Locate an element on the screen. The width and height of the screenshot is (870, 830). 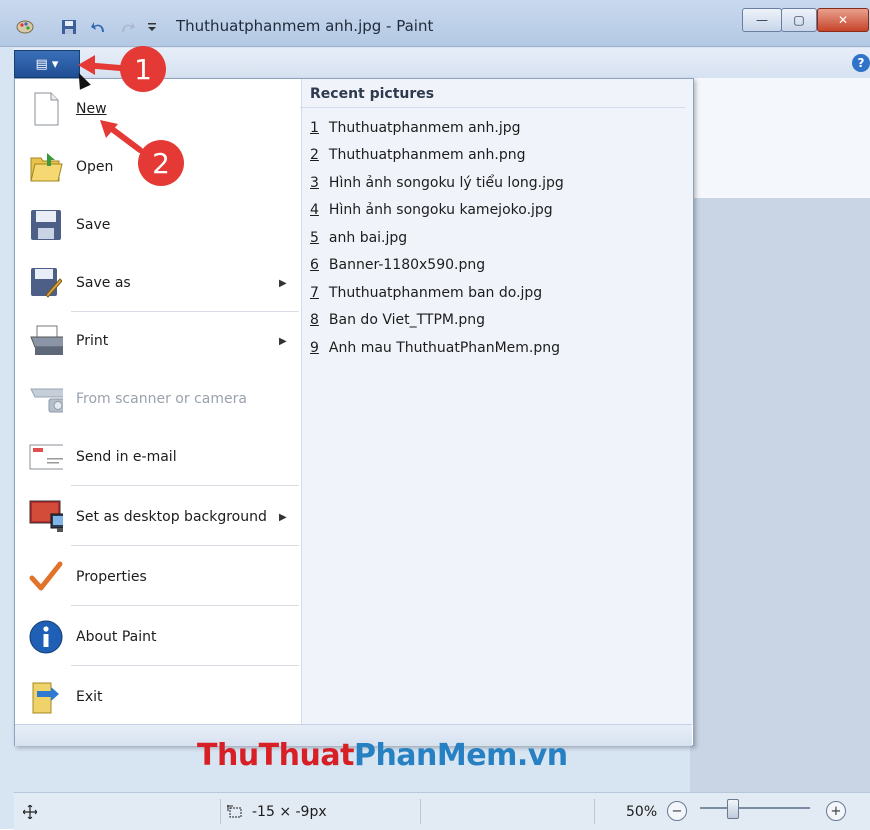
watermark: ThuThuatPhanMem.vn is located at coordinates (382, 755).